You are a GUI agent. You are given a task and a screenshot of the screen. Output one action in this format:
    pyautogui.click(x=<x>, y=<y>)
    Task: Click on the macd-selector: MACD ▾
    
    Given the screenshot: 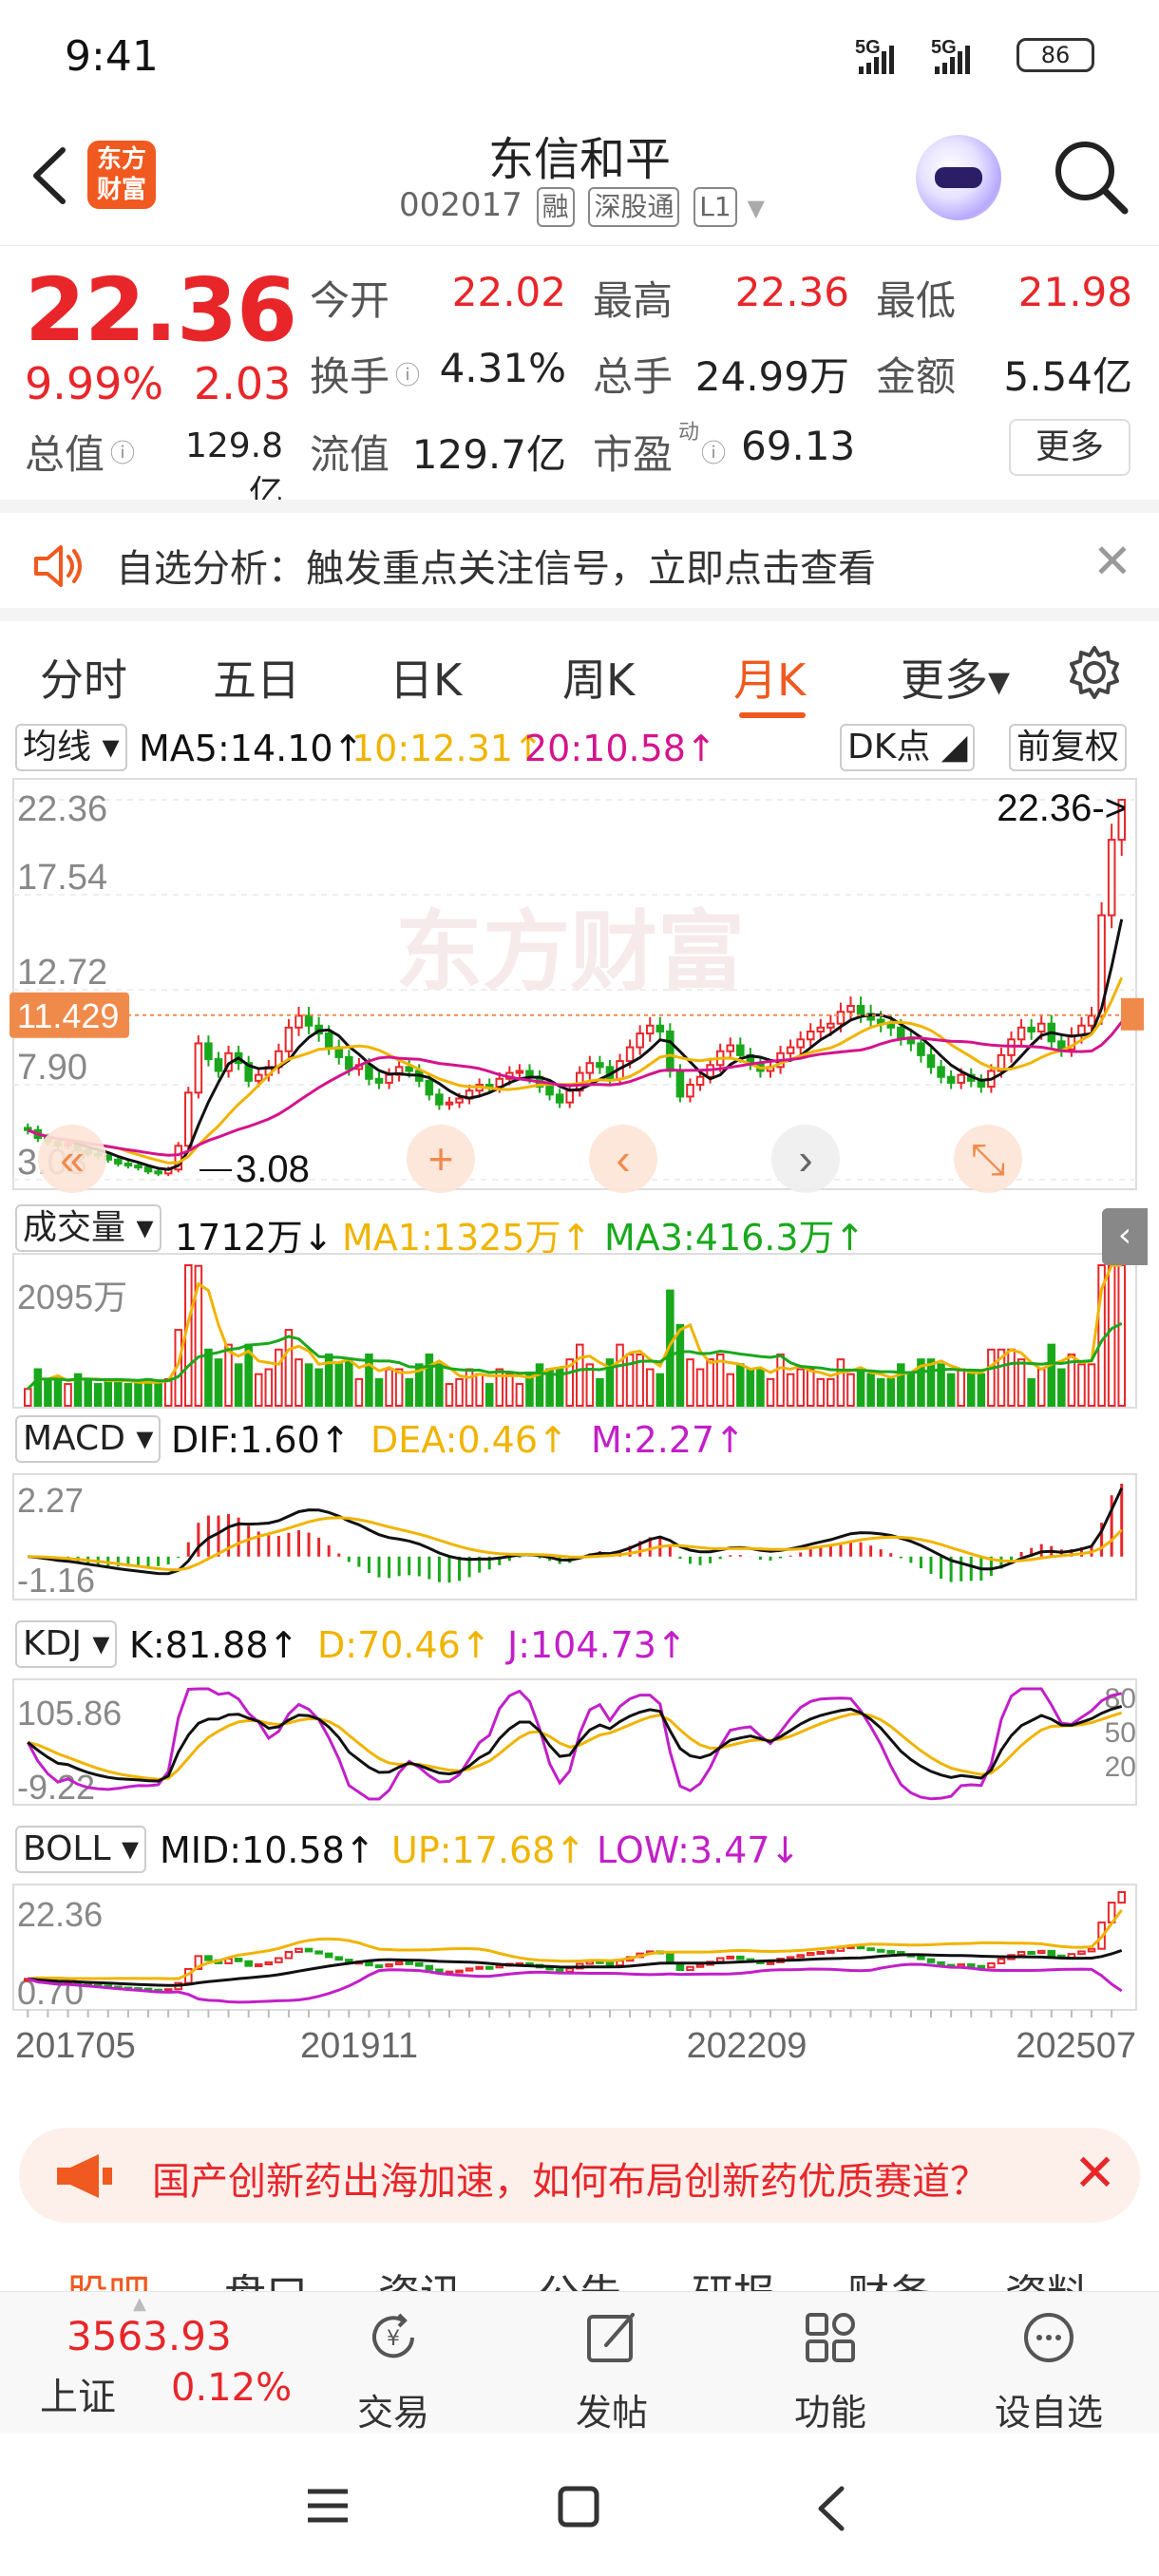 What is the action you would take?
    pyautogui.click(x=88, y=1439)
    